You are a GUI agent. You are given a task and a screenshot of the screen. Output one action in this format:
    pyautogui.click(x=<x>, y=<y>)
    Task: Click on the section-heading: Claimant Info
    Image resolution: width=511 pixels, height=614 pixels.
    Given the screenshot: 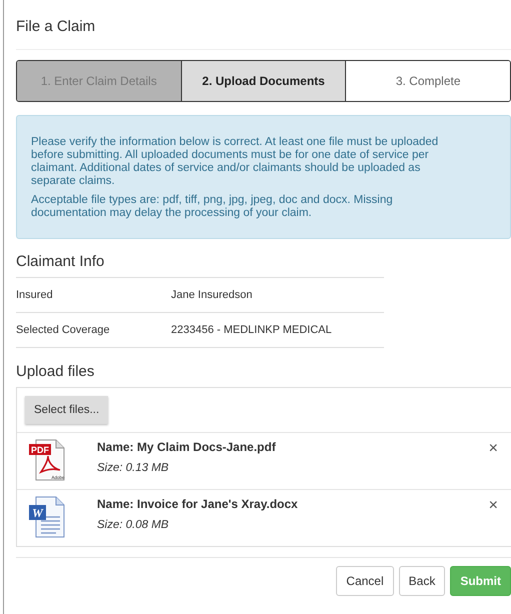 What is the action you would take?
    pyautogui.click(x=61, y=261)
    